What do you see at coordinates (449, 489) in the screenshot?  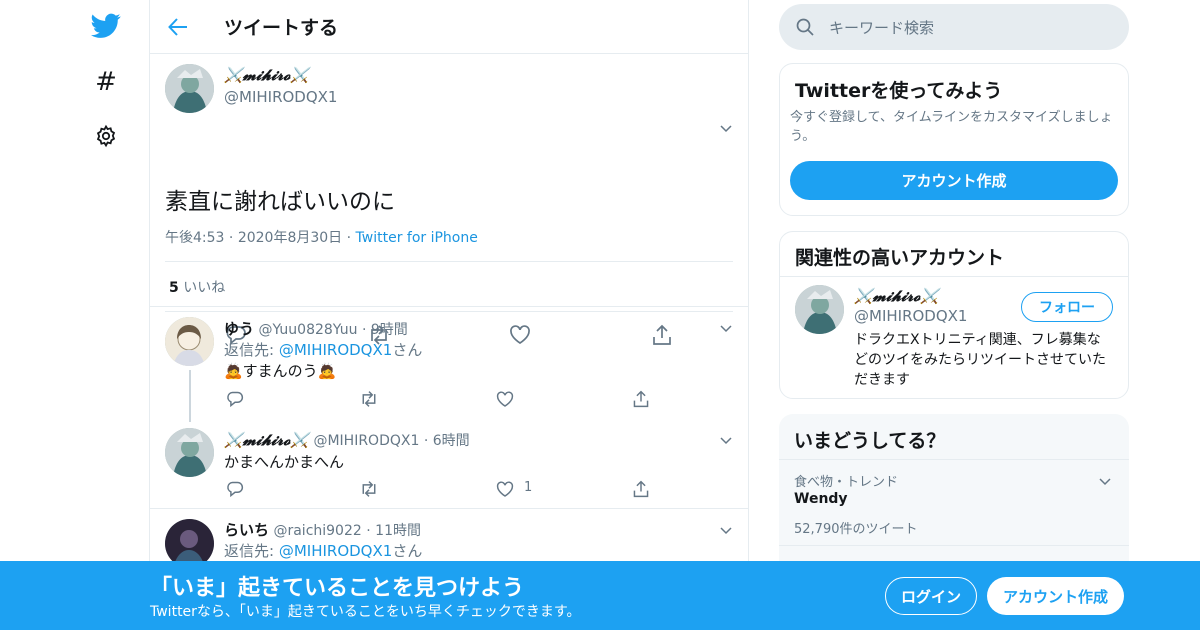 I see `reply-actions: 1` at bounding box center [449, 489].